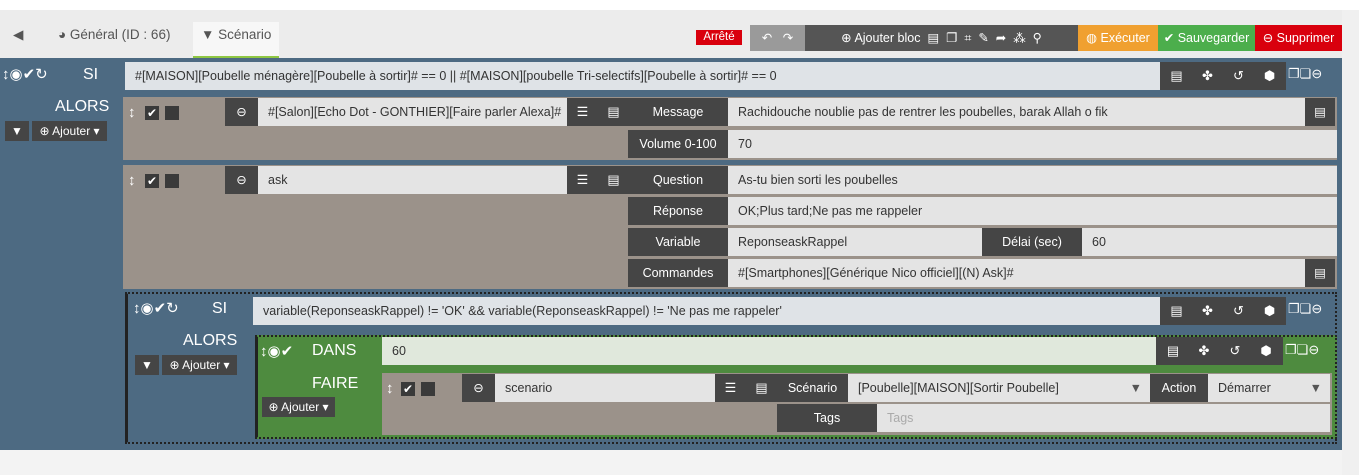 The width and height of the screenshot is (1359, 475). What do you see at coordinates (788, 38) in the screenshot?
I see `redo-icon: ↷` at bounding box center [788, 38].